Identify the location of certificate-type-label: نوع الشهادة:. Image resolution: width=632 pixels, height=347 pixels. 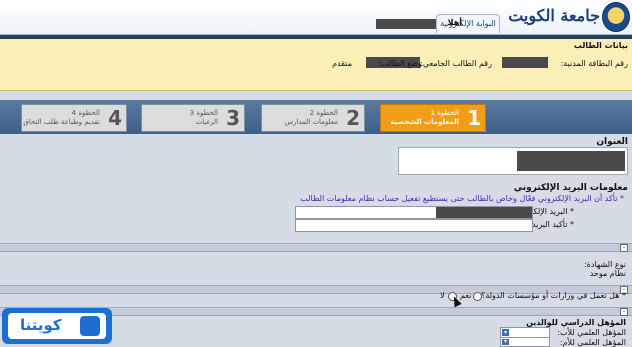
(604, 264).